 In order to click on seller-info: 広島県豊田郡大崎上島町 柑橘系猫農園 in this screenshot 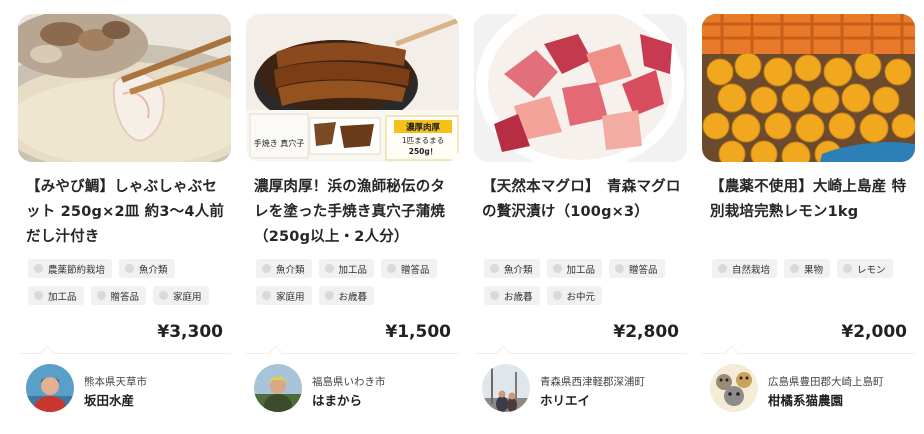, I will do `click(812, 389)`.